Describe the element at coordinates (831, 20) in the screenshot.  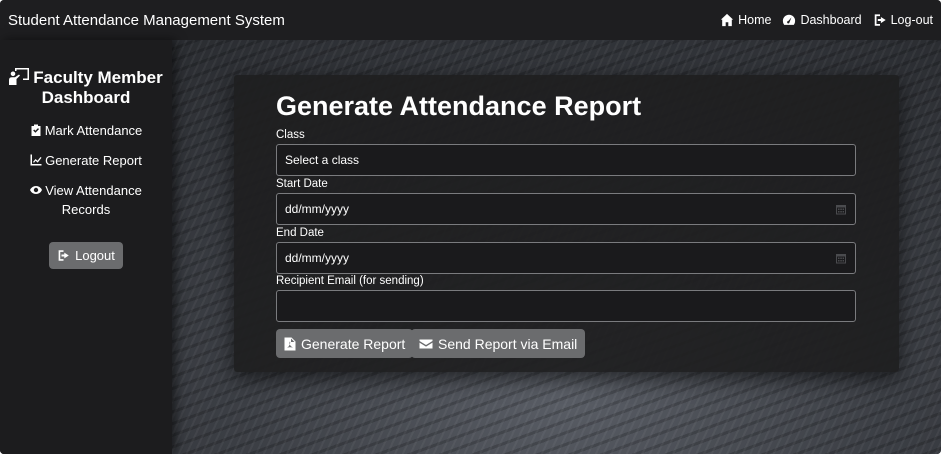
I see `nav-dashboard-label: Dashboard` at that location.